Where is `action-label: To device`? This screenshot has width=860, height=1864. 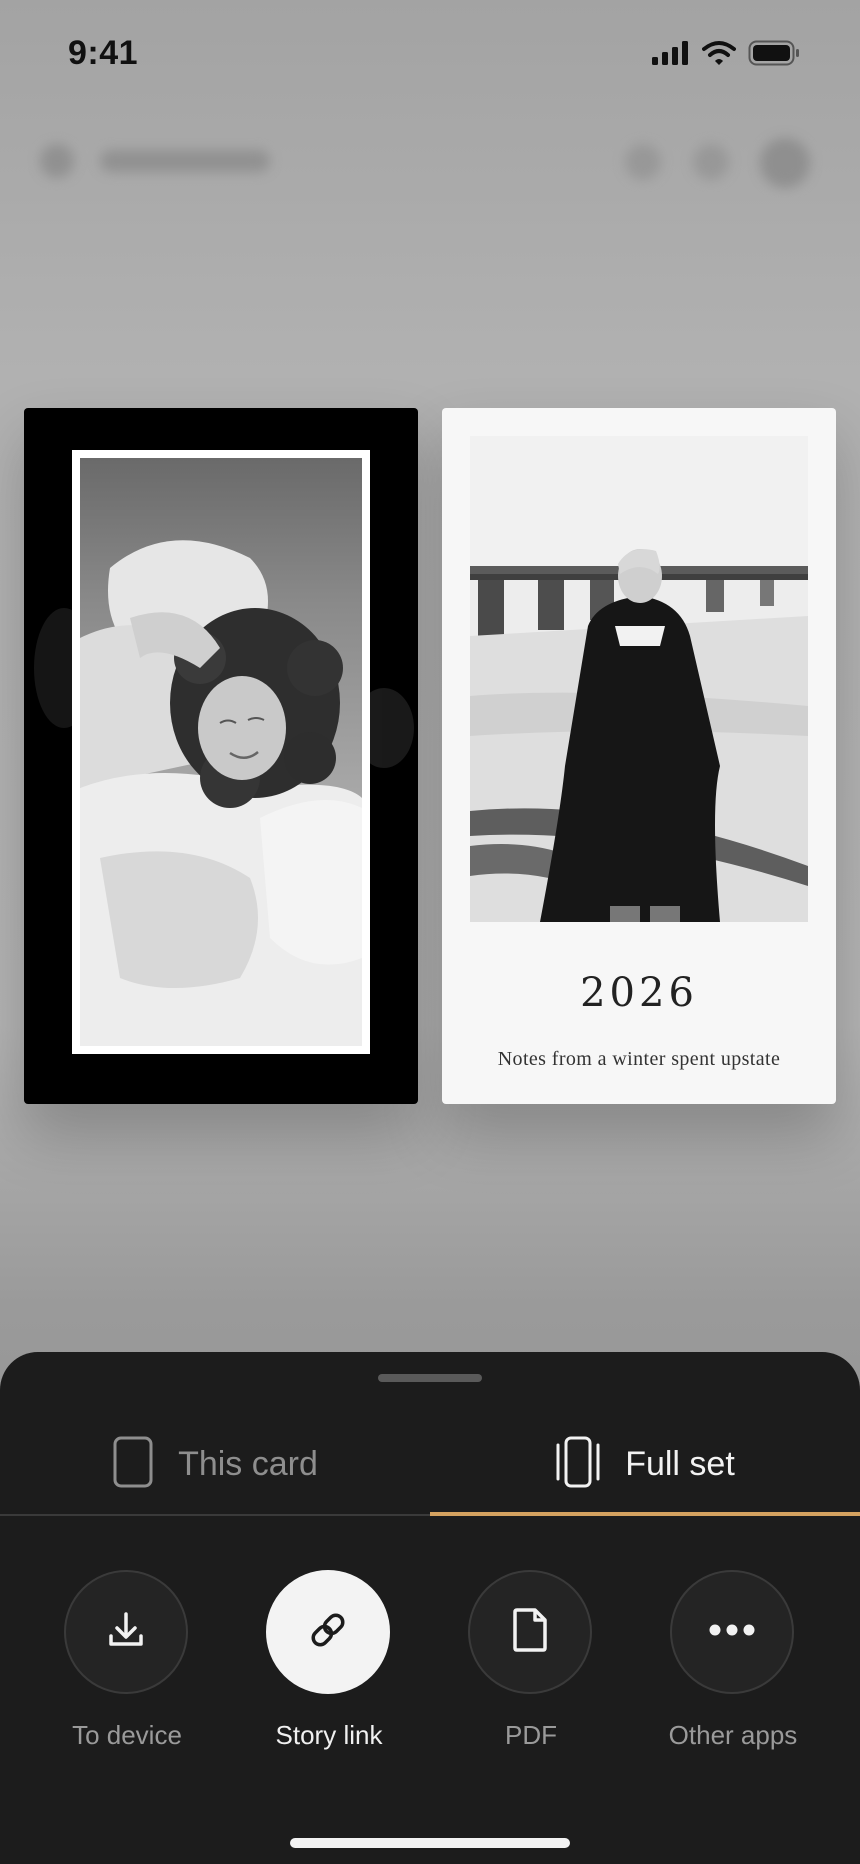
action-label: To device is located at coordinates (127, 1735).